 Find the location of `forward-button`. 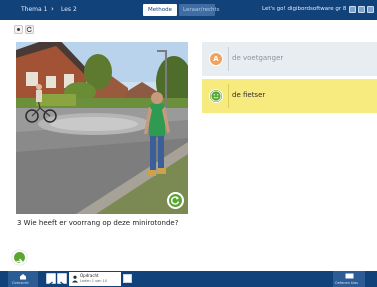

forward-button is located at coordinates (62, 280).